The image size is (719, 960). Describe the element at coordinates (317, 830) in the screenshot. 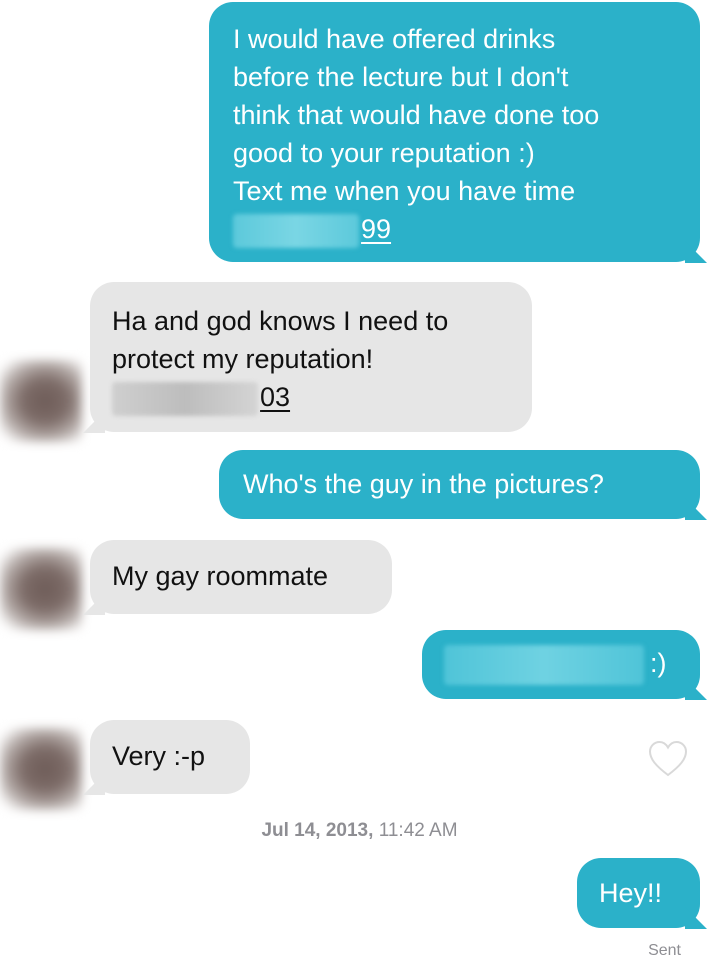

I see `timestamp-date: Jul 14, 2013,` at that location.